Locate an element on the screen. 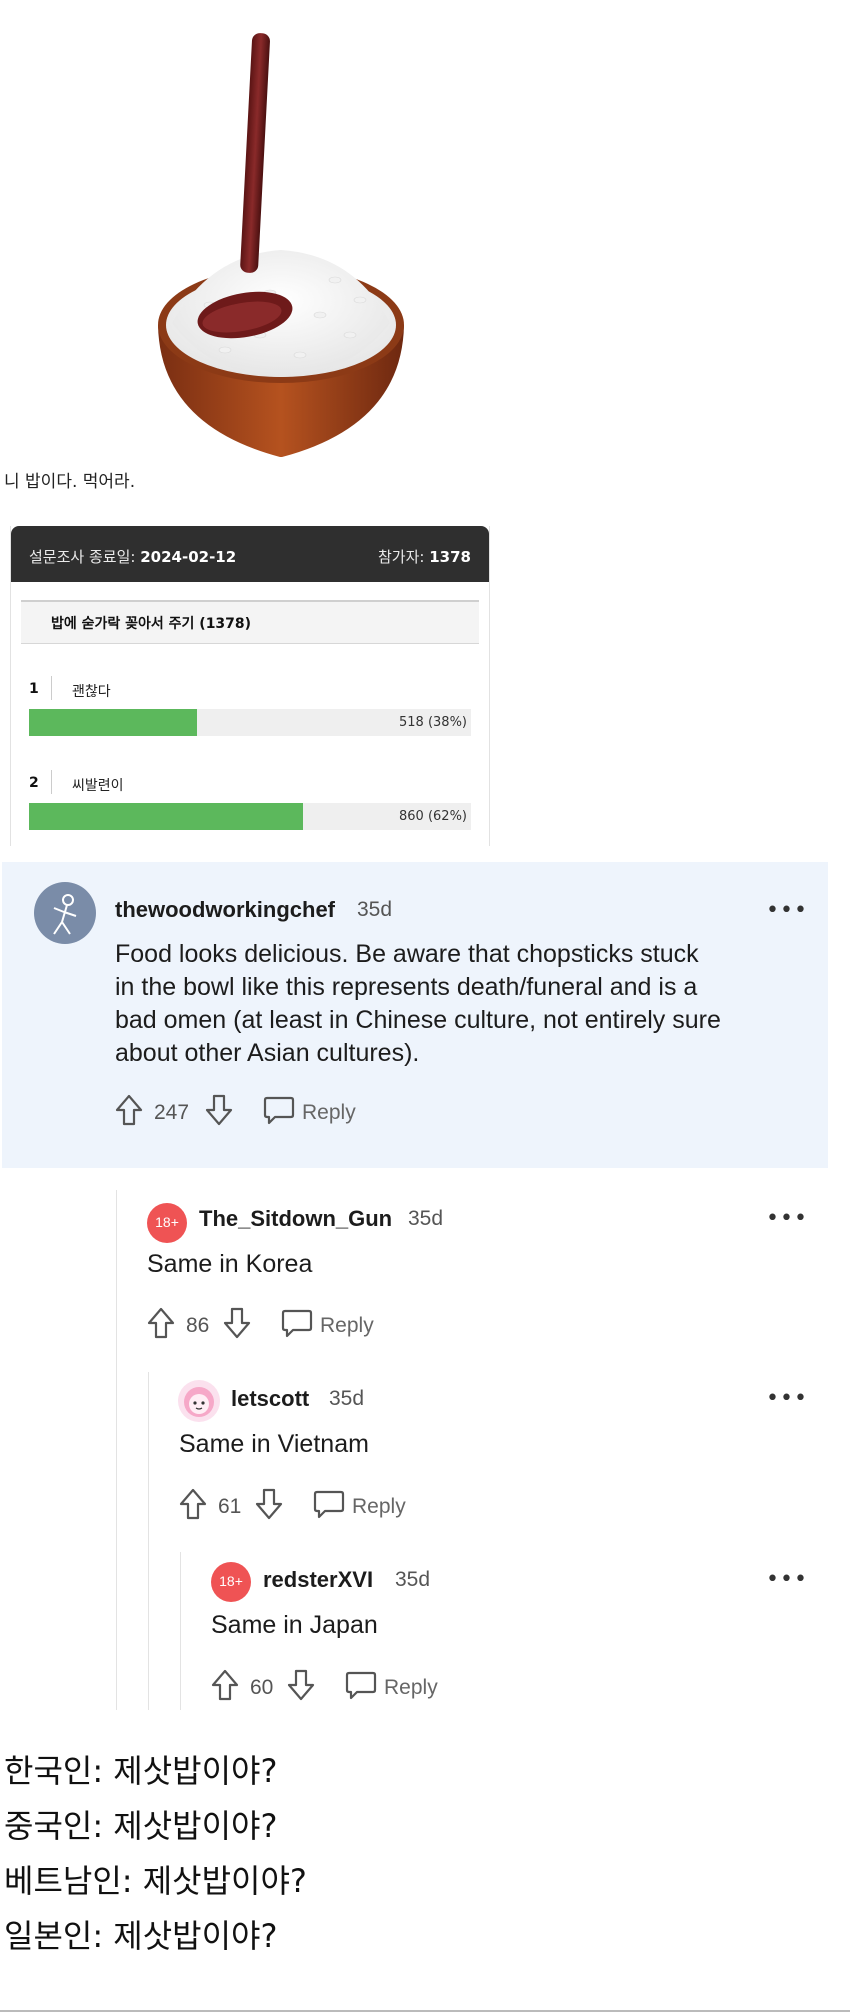  vote-score: 247 is located at coordinates (172, 1112).